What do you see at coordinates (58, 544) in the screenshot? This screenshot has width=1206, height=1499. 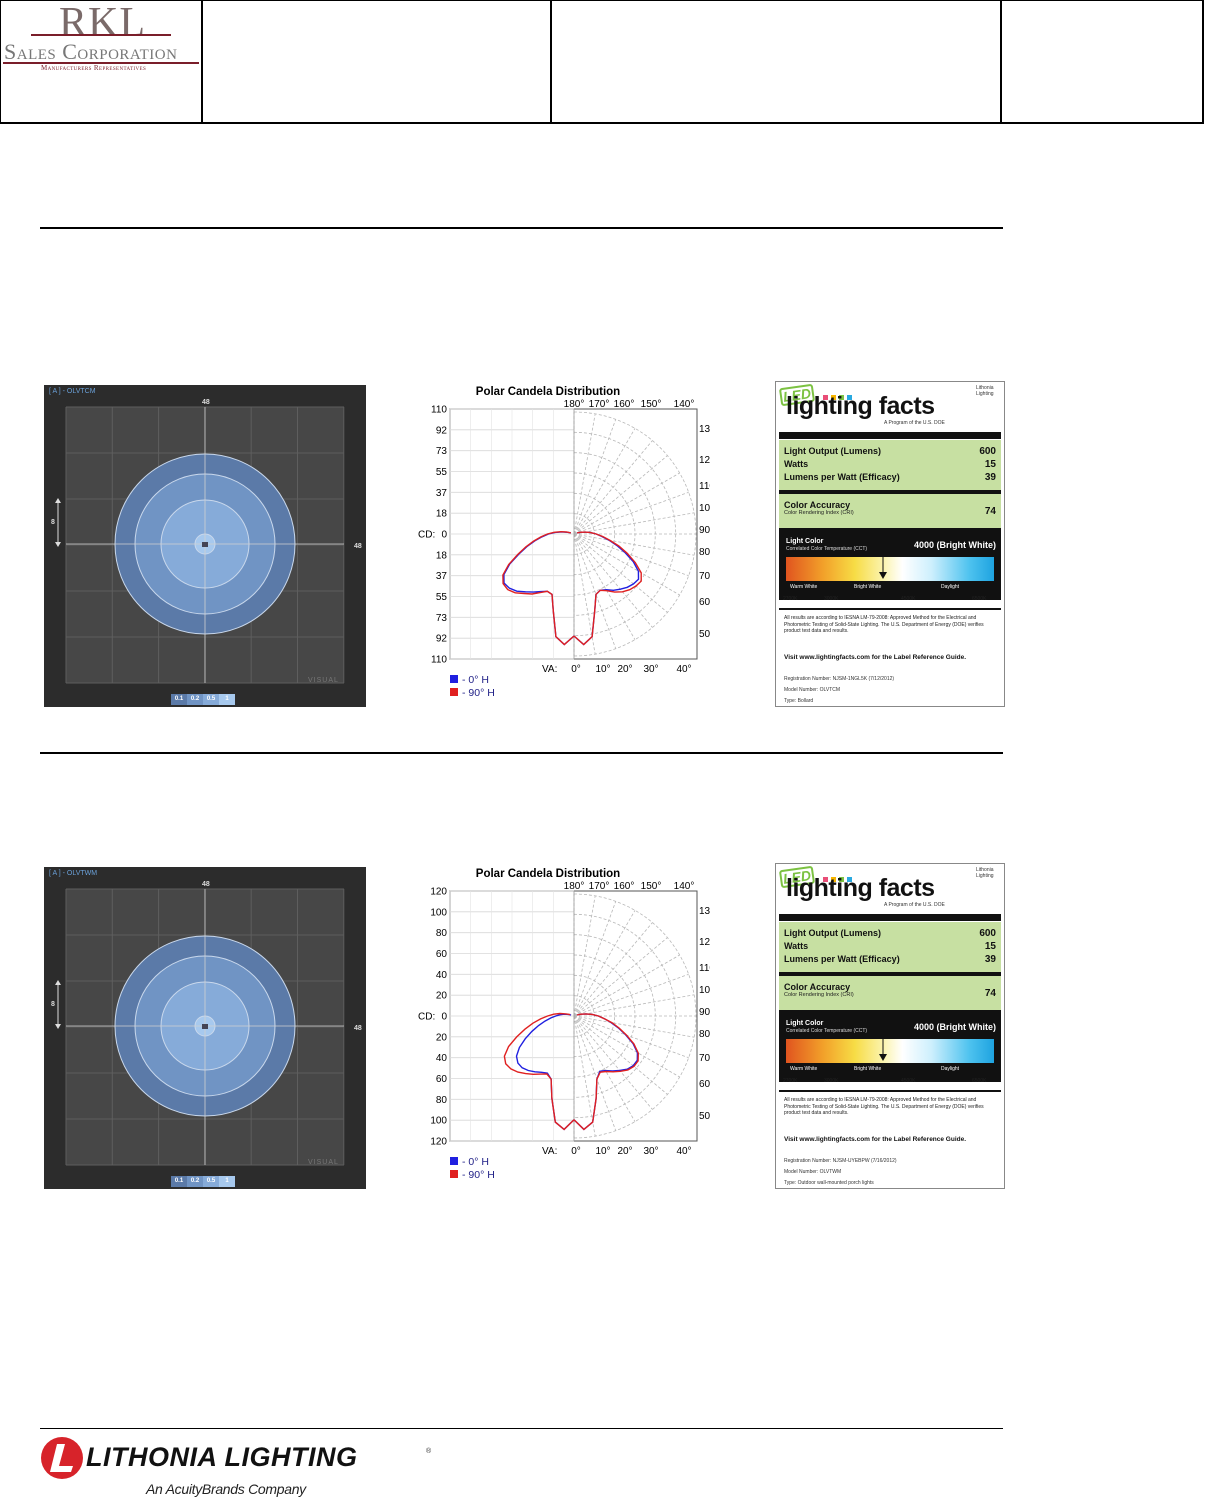 I see `iso-arrow-down` at bounding box center [58, 544].